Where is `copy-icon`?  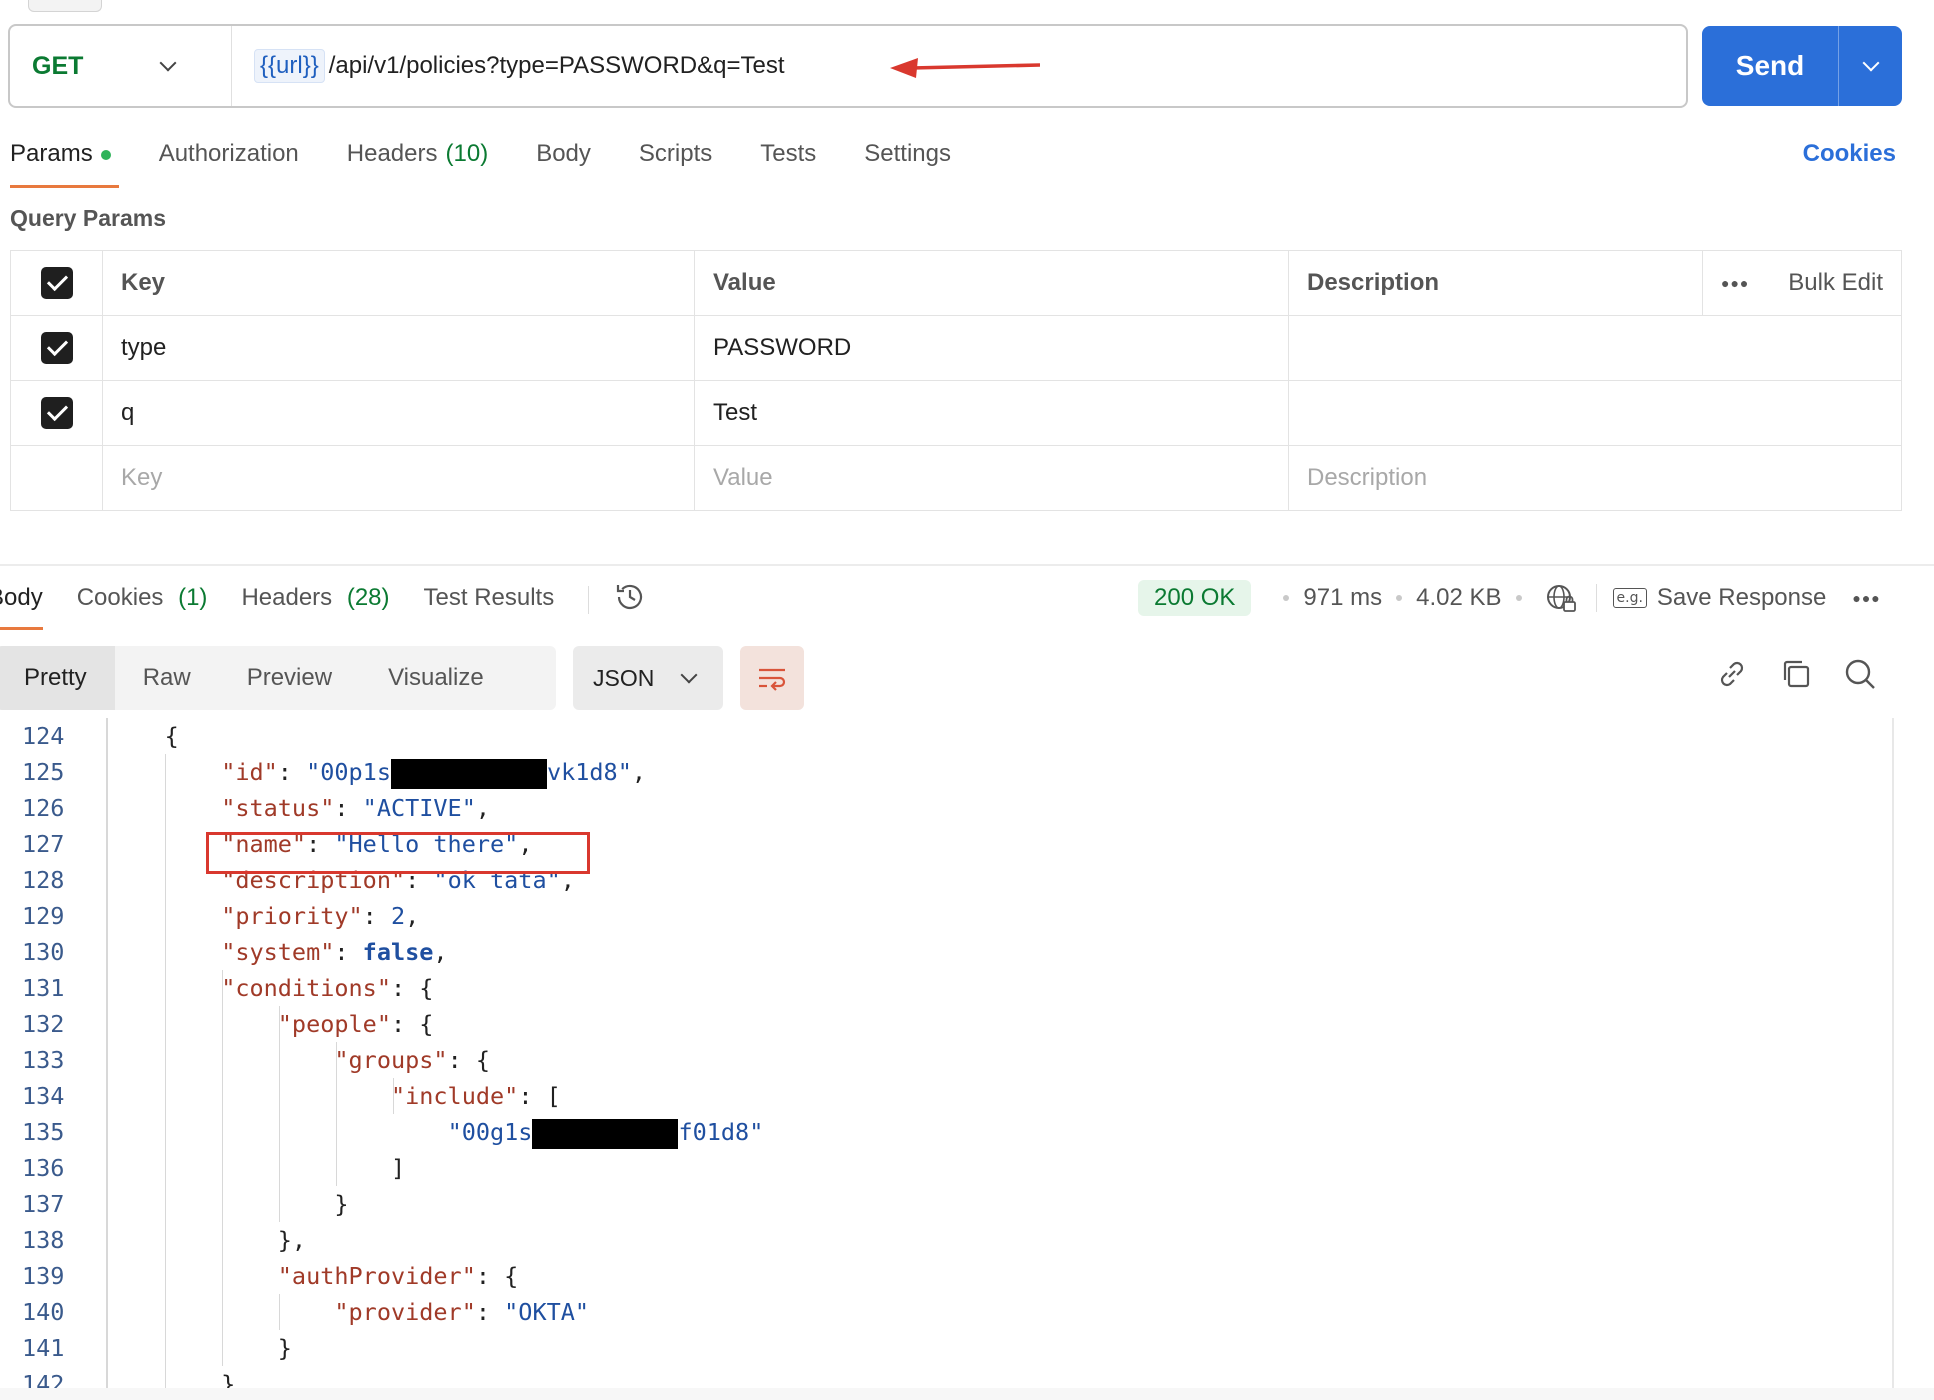
copy-icon is located at coordinates (1796, 674).